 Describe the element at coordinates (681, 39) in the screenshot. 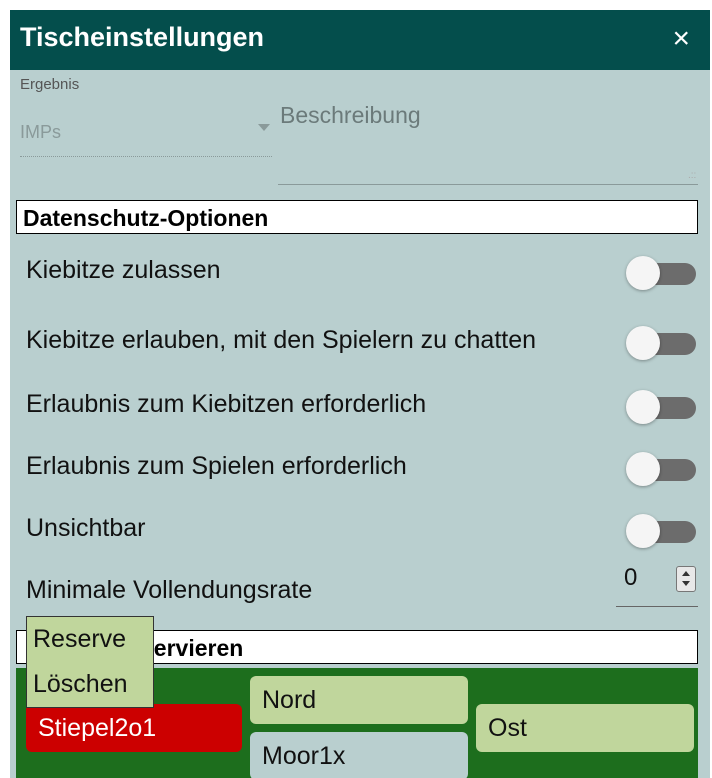

I see `close-icon: ×` at that location.